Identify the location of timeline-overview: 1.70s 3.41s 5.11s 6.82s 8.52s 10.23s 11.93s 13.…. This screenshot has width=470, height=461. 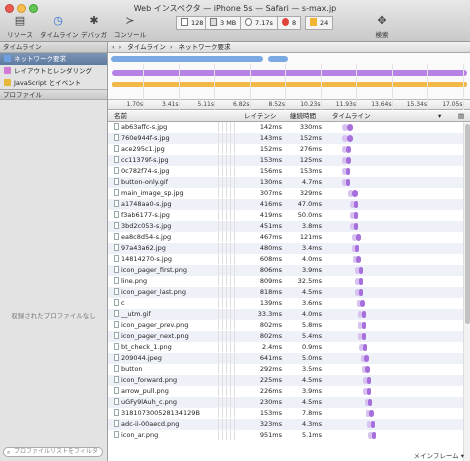
(289, 81).